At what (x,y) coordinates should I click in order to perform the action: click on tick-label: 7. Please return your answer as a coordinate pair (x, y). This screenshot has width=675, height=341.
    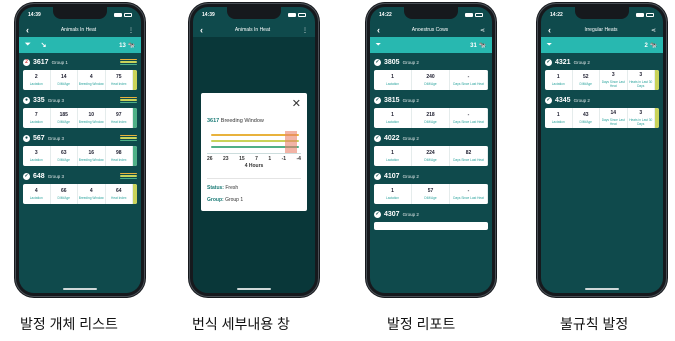
    Looking at the image, I should click on (256, 159).